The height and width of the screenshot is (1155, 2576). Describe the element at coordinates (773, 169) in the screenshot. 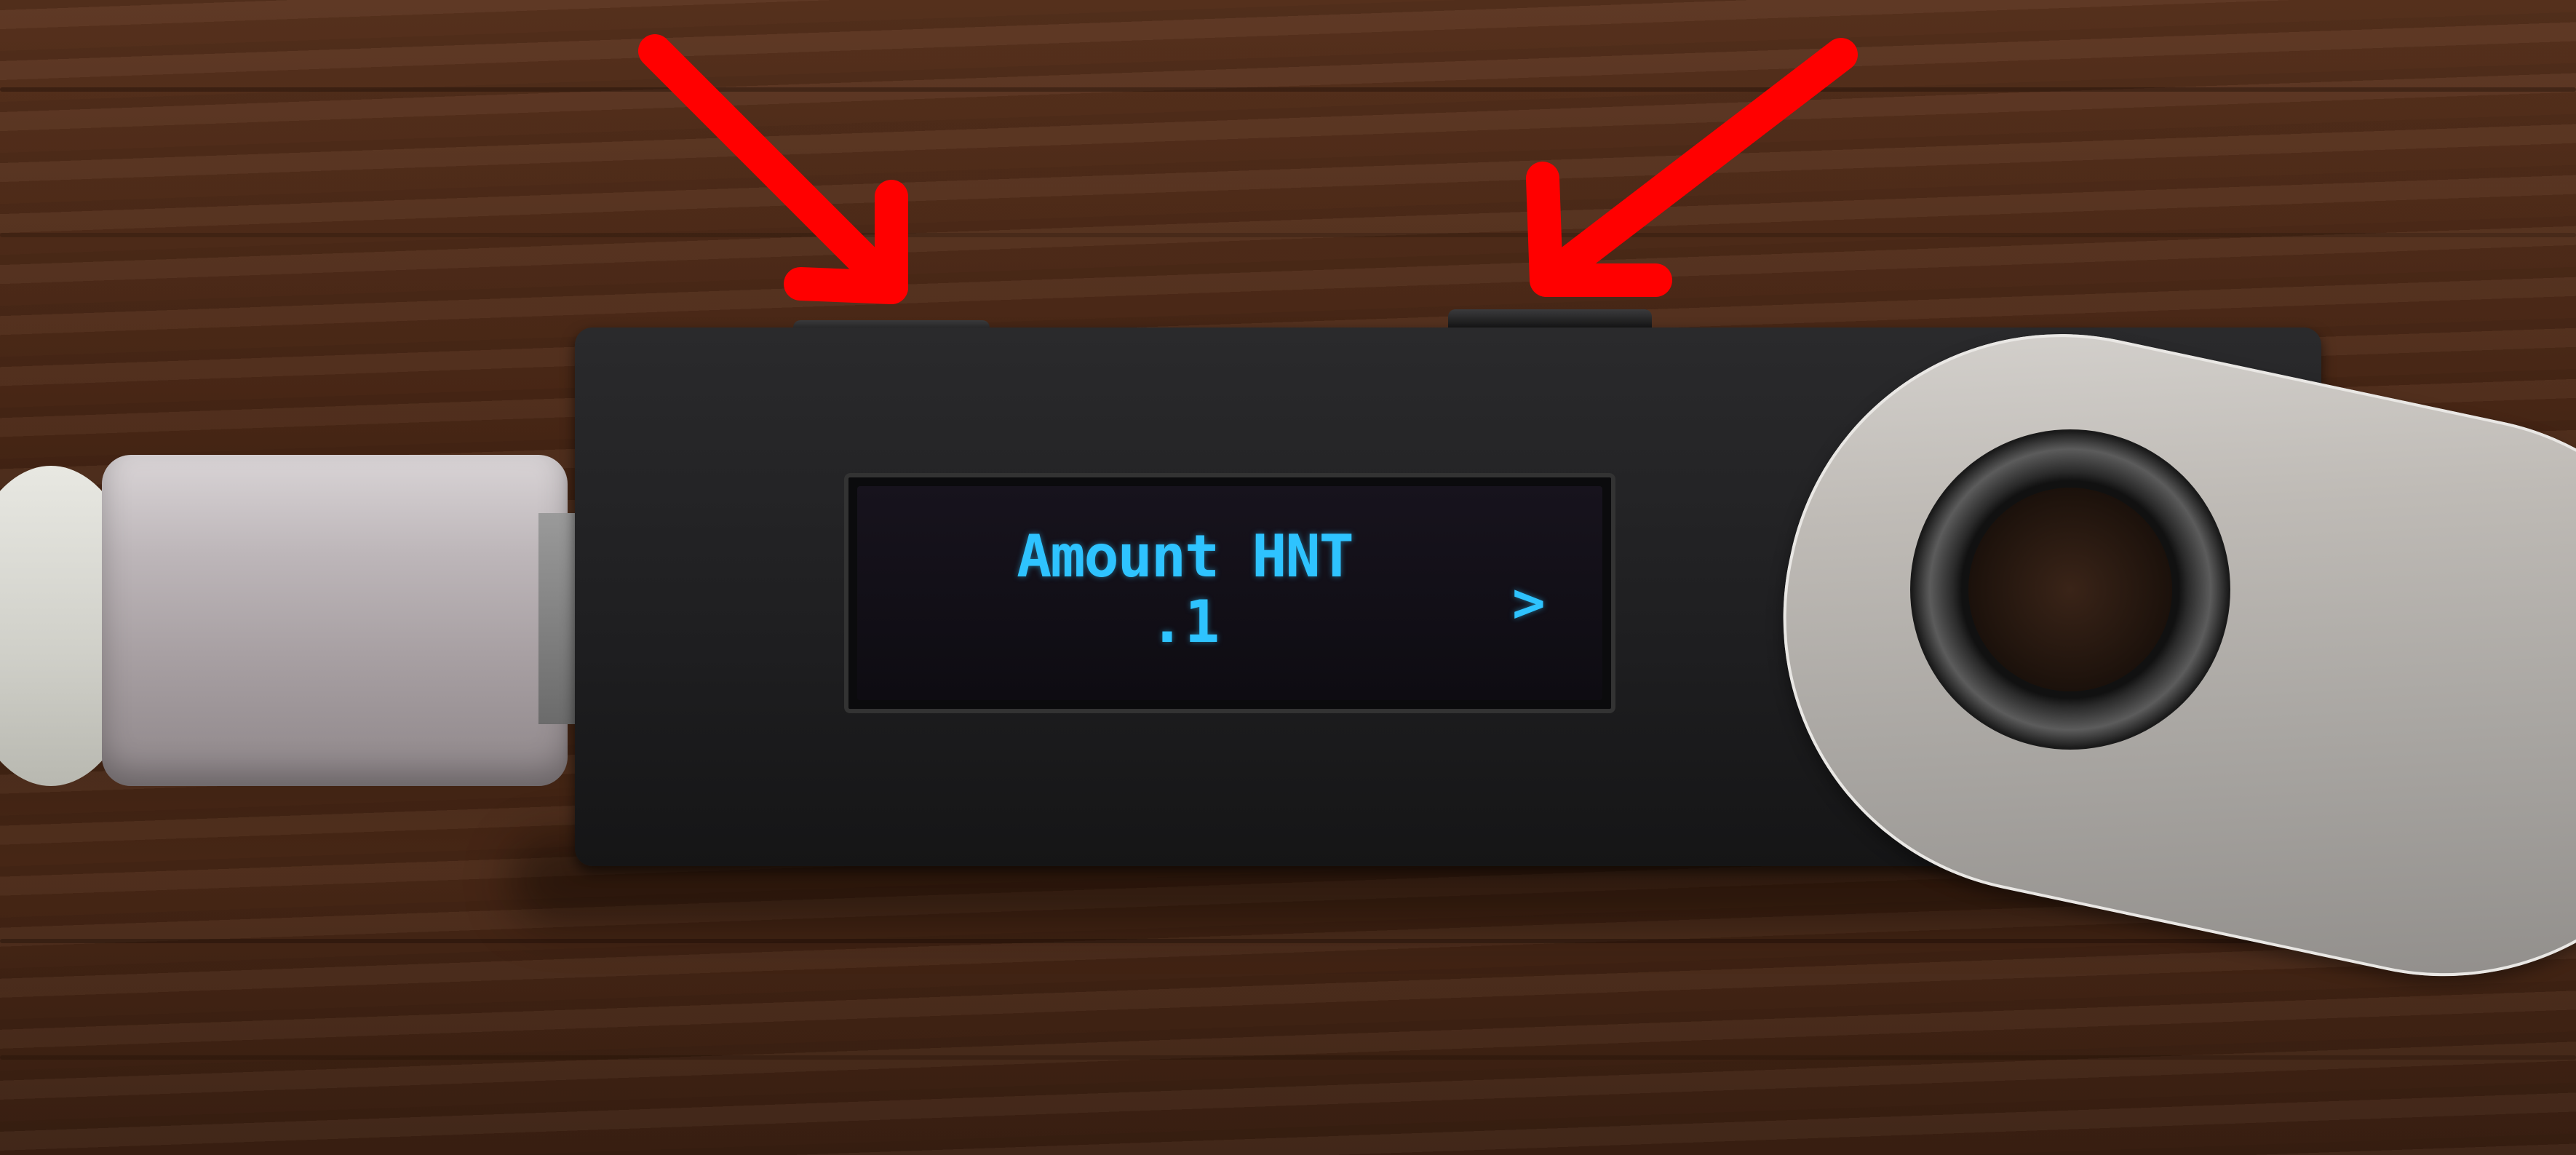

I see `arrow-pointing-left-button` at that location.